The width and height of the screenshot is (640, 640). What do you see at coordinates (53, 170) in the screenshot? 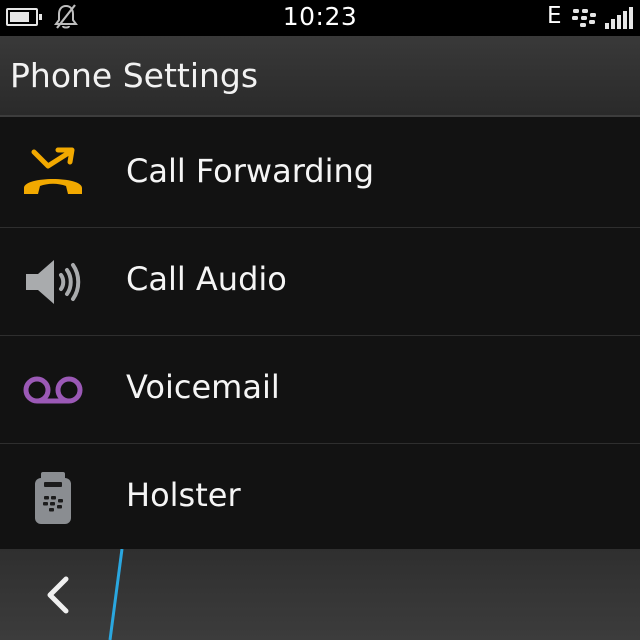
I see `call-forwarding-icon` at bounding box center [53, 170].